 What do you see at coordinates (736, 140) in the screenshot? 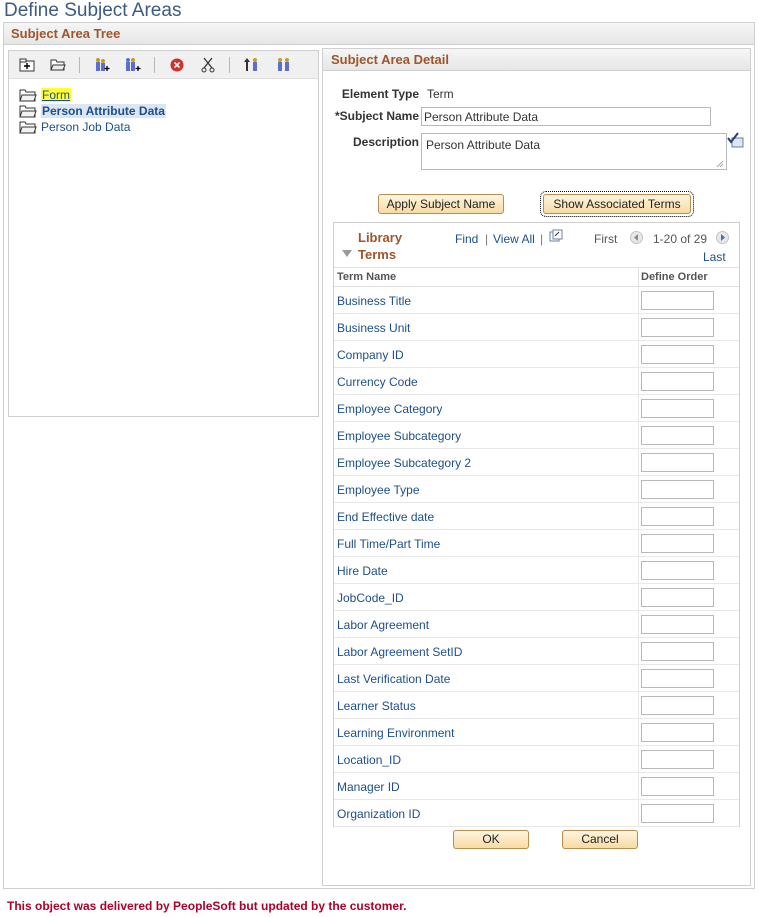
I see `spell-check-icon` at bounding box center [736, 140].